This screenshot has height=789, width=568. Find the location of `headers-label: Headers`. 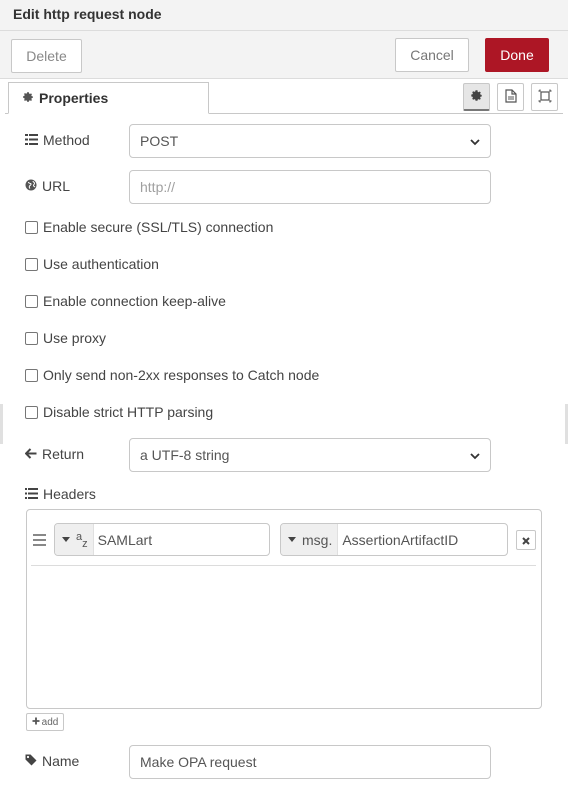

headers-label: Headers is located at coordinates (60, 494).